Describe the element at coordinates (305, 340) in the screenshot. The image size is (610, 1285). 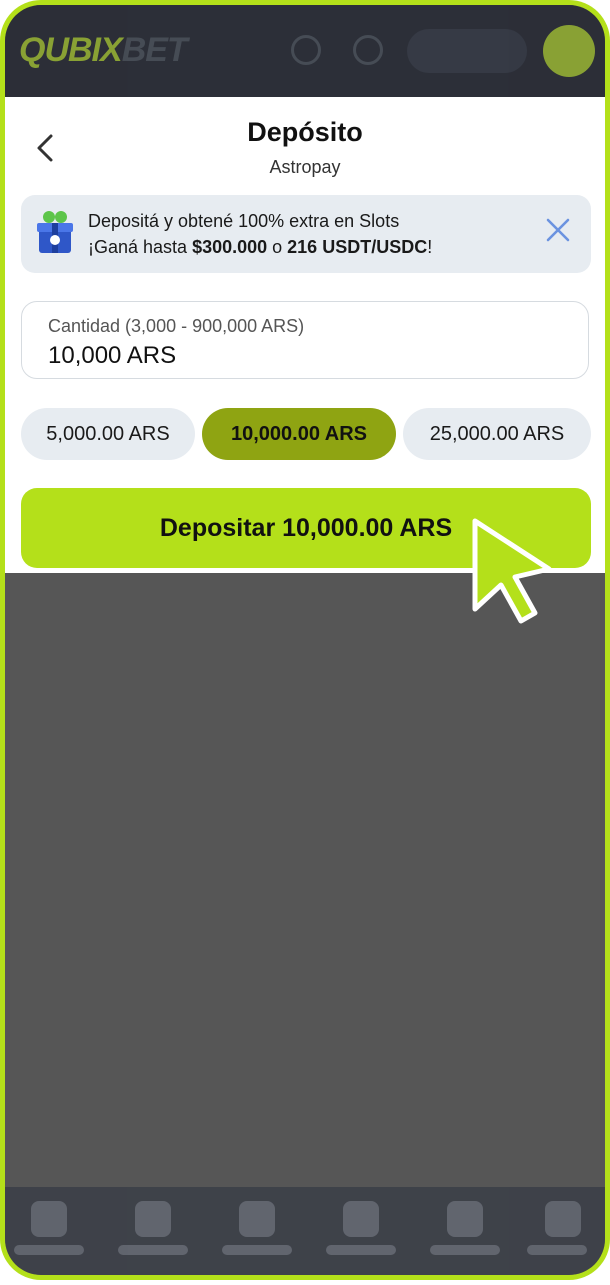
I see `amount-field: Cantidad (3,000 - 900,000 ARS)` at that location.